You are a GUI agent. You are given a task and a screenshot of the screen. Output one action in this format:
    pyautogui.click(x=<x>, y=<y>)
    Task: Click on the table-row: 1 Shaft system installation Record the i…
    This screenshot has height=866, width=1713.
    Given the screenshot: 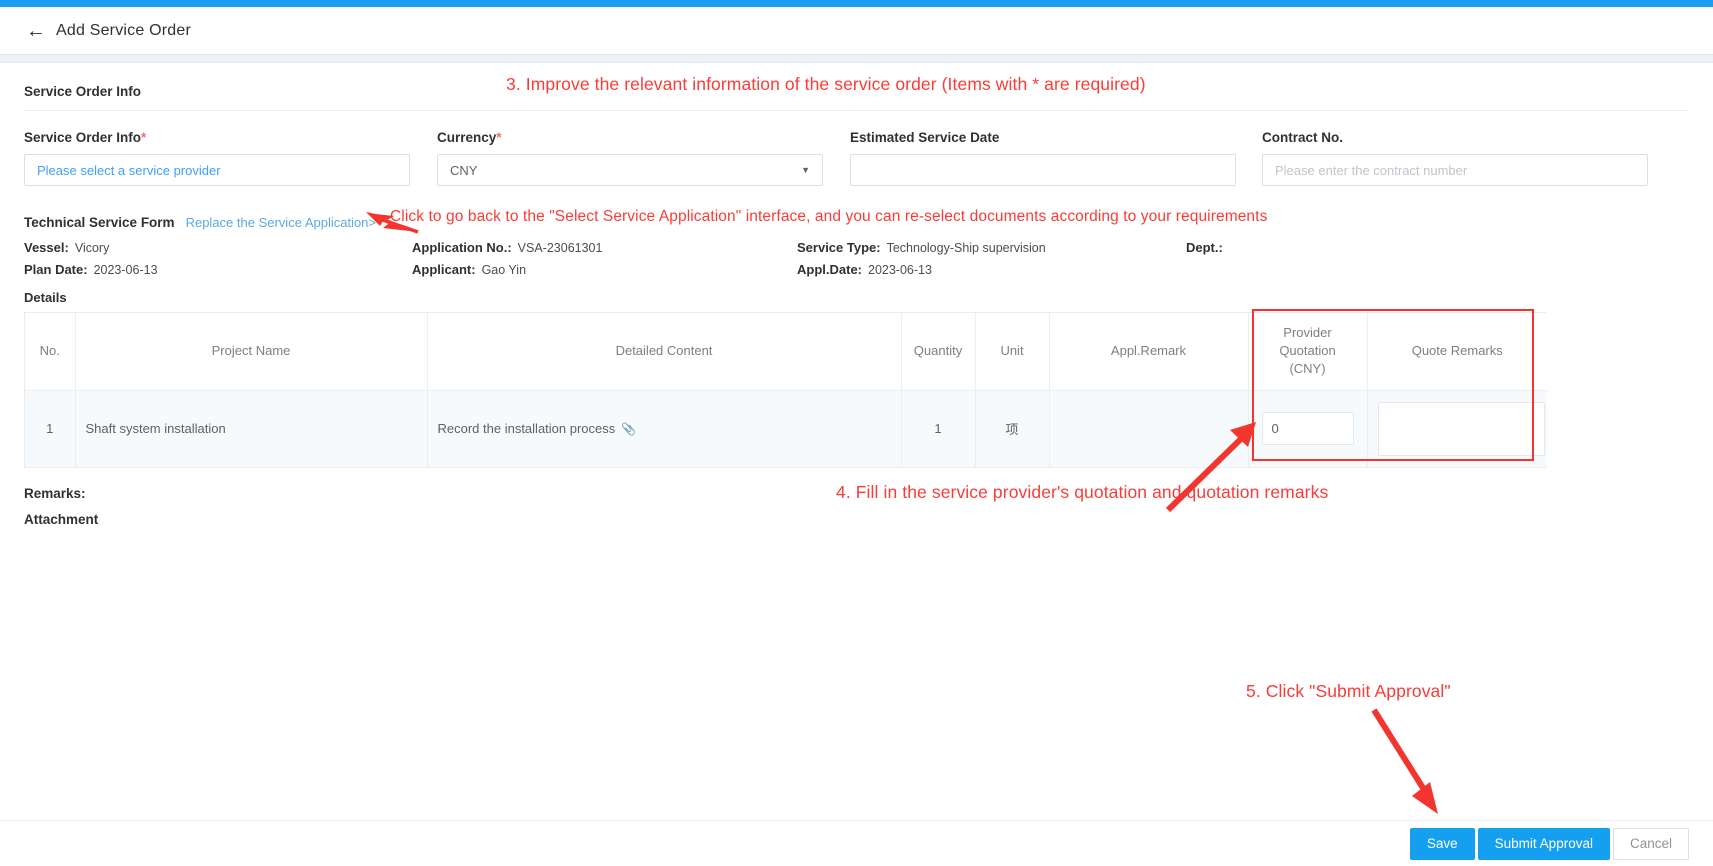 What is the action you would take?
    pyautogui.click(x=786, y=429)
    